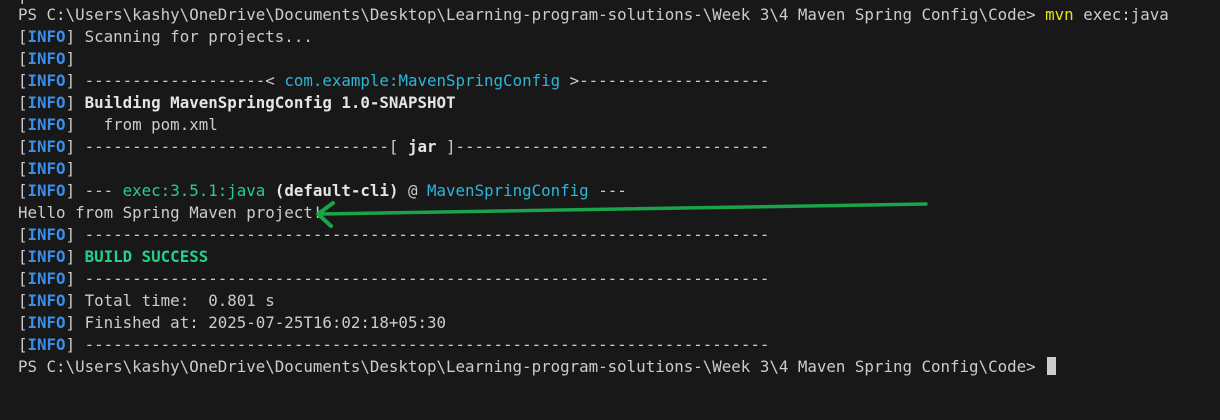 The image size is (1220, 420). What do you see at coordinates (260, 322) in the screenshot?
I see `log-text: Finished at: 2025-07-25T16:02:18+05:30` at bounding box center [260, 322].